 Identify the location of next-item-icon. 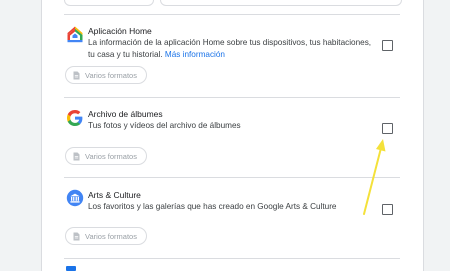
(71, 268).